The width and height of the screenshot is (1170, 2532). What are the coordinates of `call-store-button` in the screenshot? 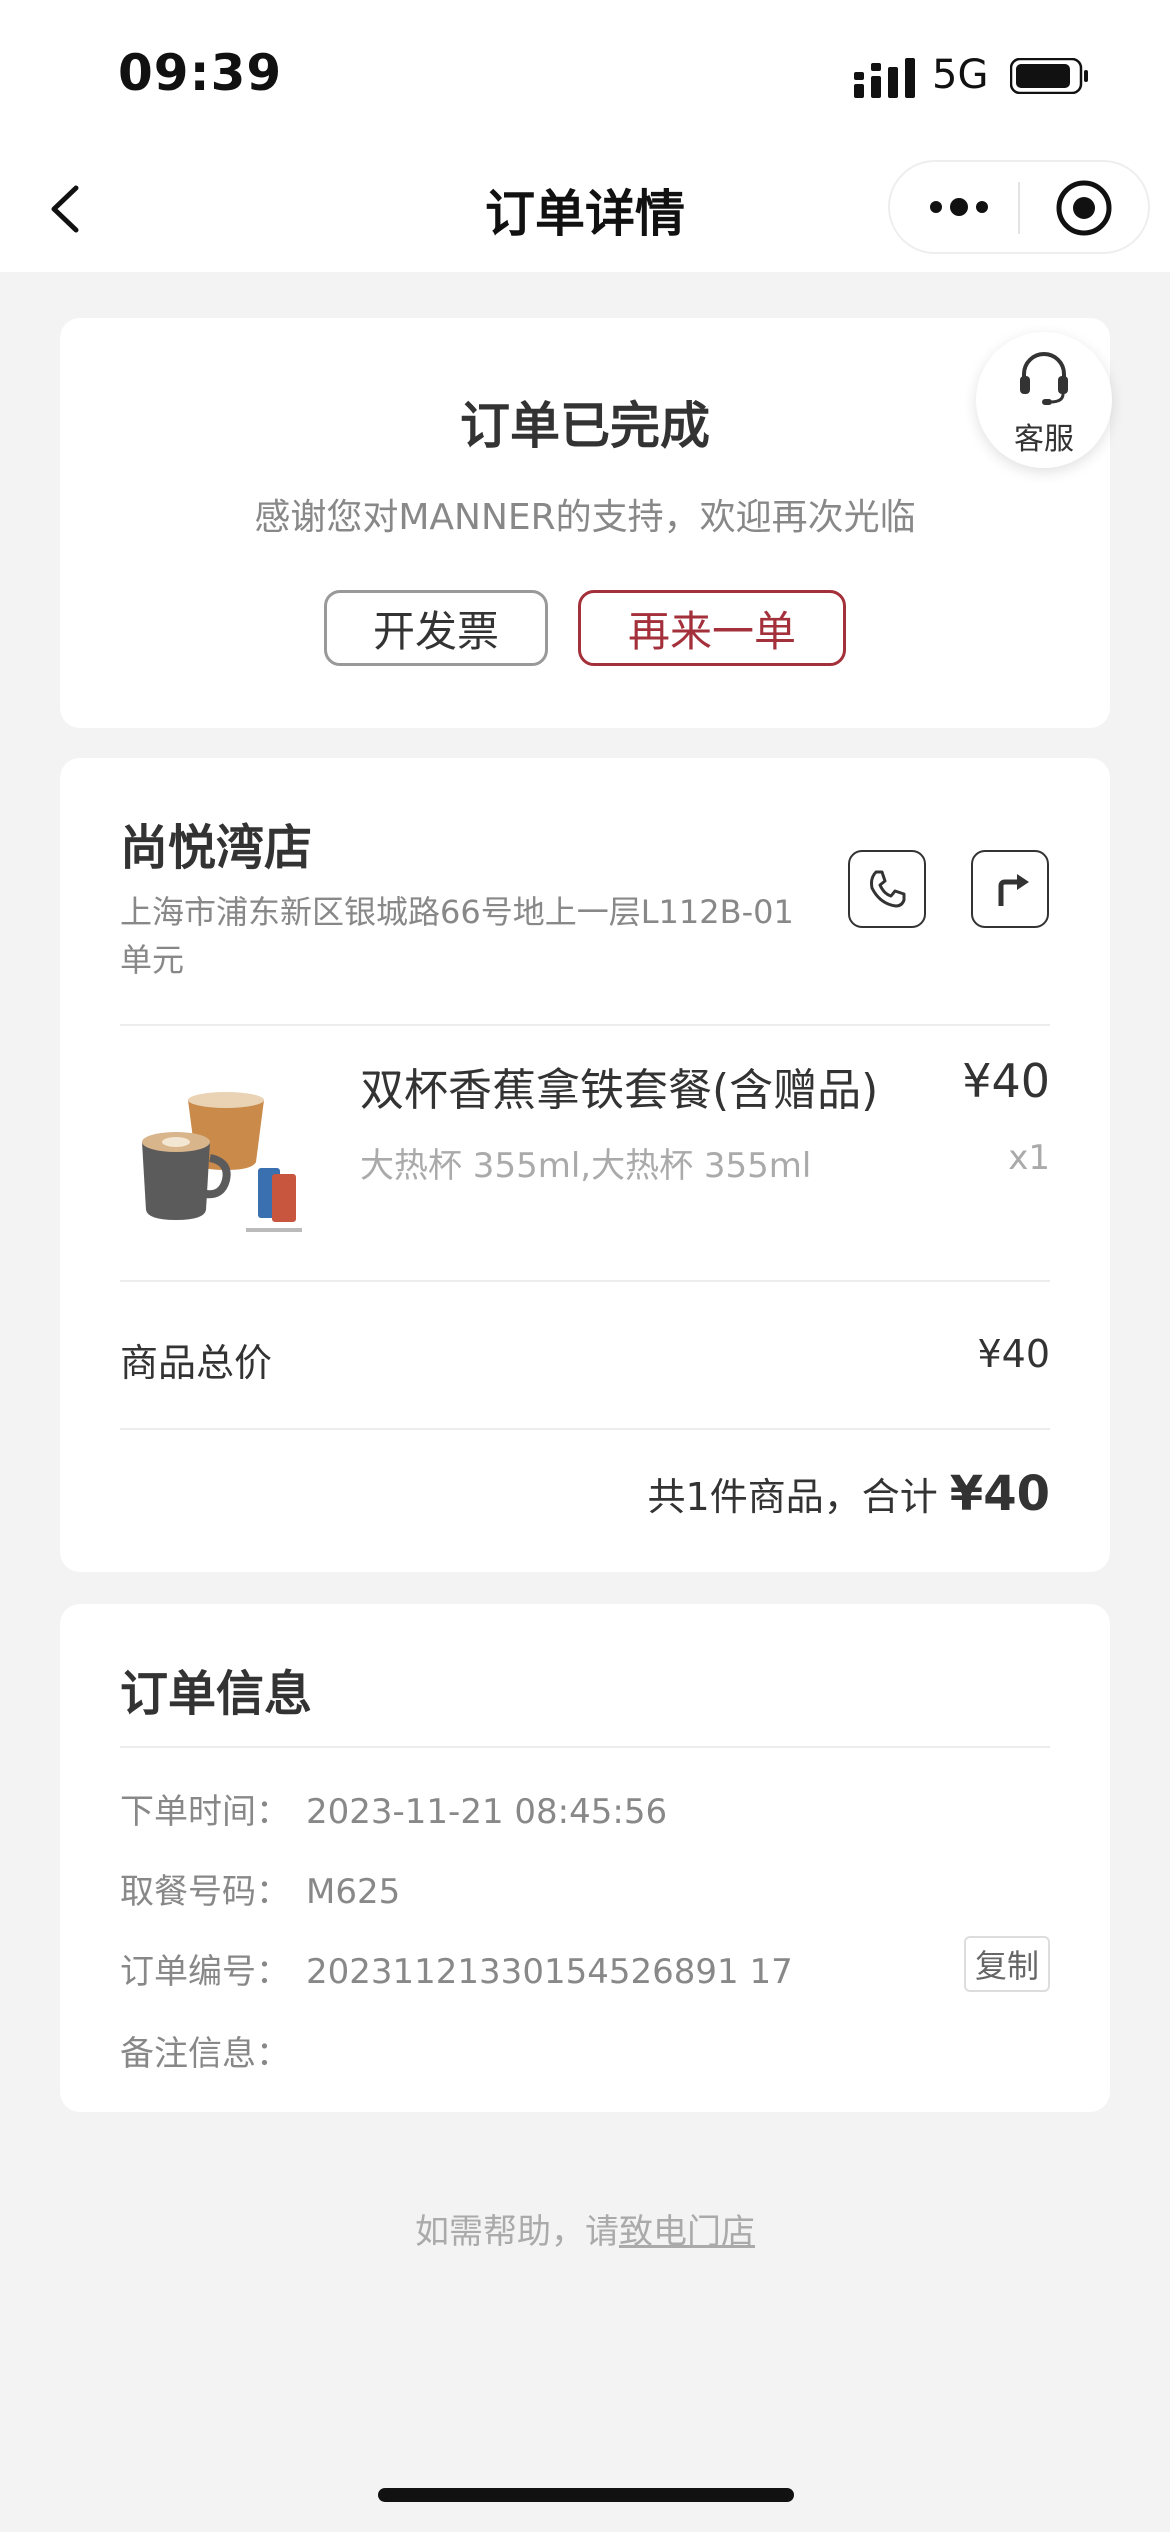 It's located at (887, 889).